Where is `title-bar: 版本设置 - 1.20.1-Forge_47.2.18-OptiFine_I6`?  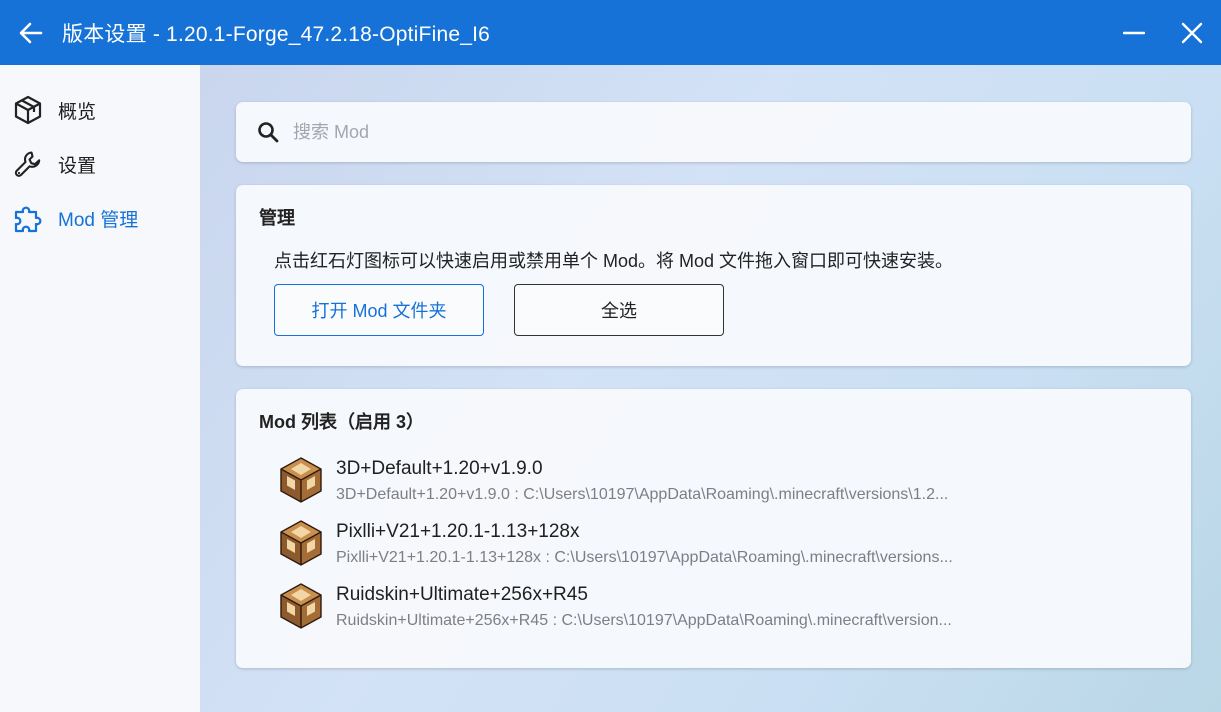
title-bar: 版本设置 - 1.20.1-Forge_47.2.18-OptiFine_I6 is located at coordinates (610, 32).